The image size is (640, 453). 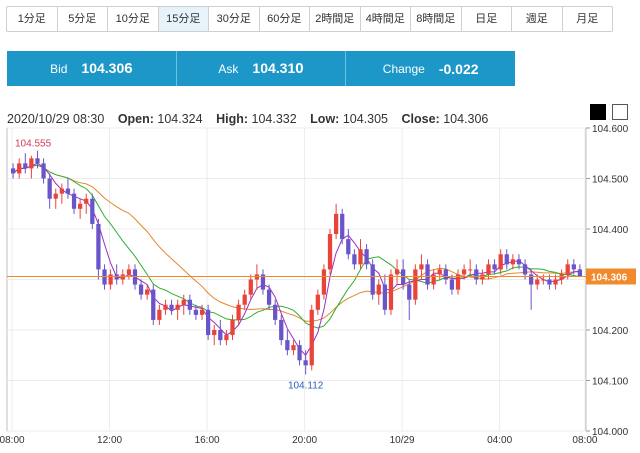 What do you see at coordinates (610, 129) in the screenshot?
I see `y-tick-label: 104.600` at bounding box center [610, 129].